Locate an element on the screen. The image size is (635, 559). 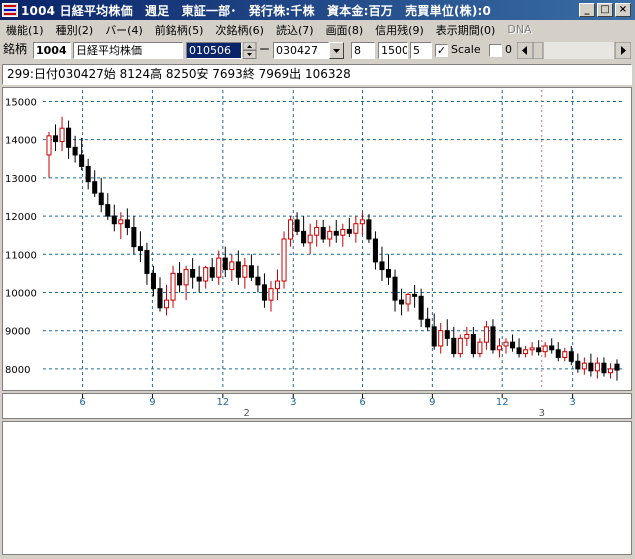
scroll-thumb is located at coordinates (538, 50).